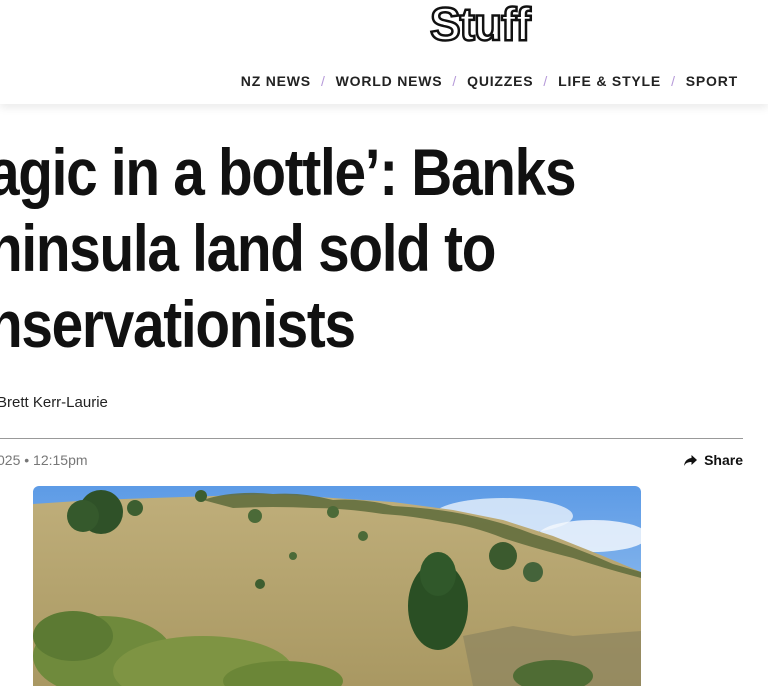  Describe the element at coordinates (500, 81) in the screenshot. I see `nav-item-quizzes: QUIZZES` at that location.